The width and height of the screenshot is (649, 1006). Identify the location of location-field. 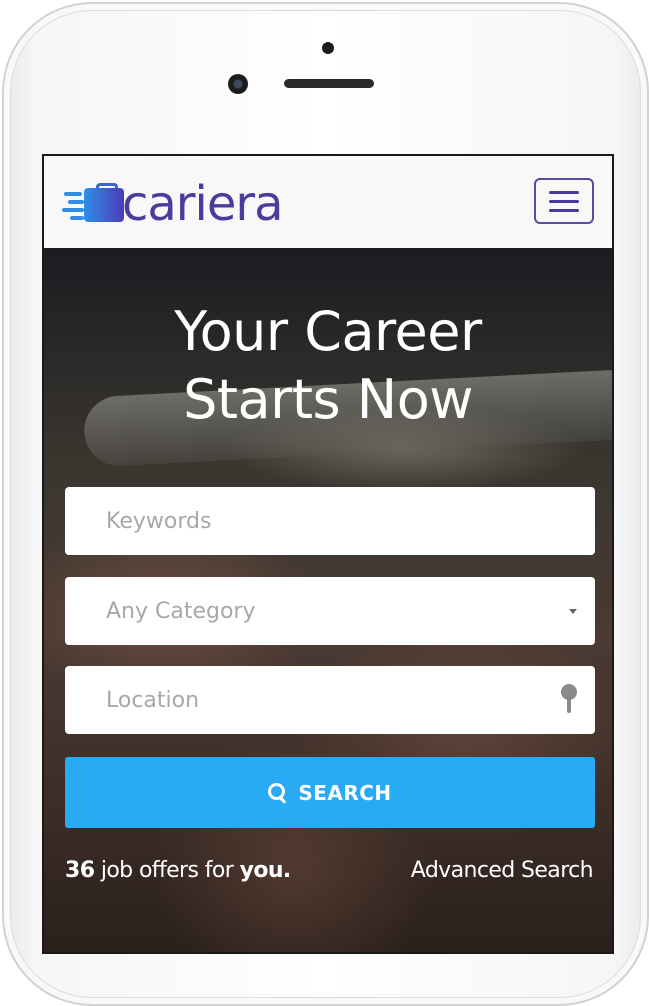
(330, 700).